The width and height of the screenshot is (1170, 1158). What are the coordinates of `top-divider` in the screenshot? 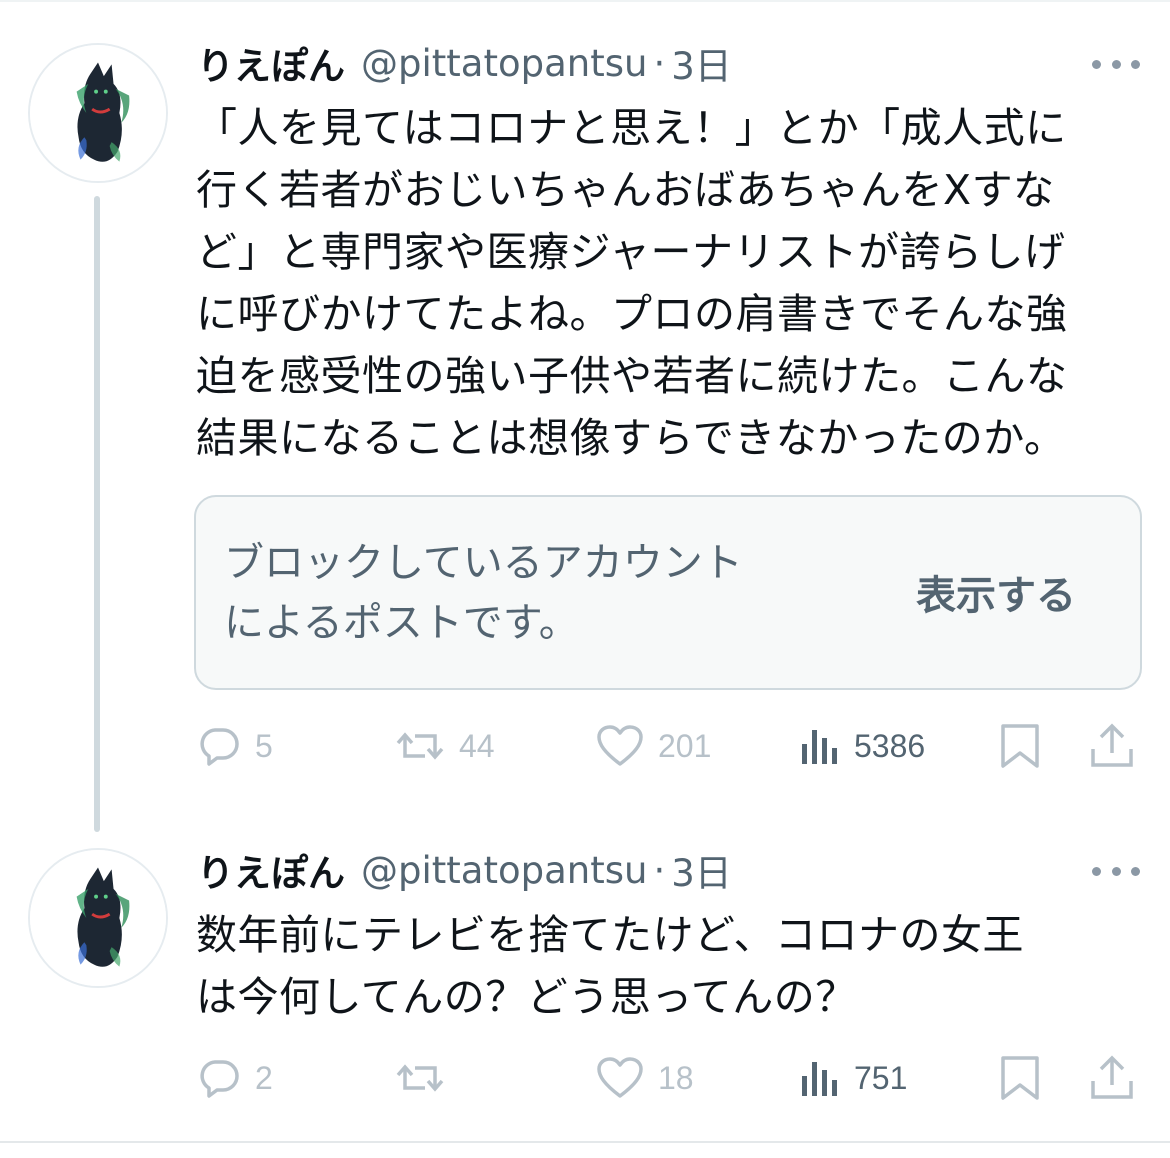 It's located at (585, 1).